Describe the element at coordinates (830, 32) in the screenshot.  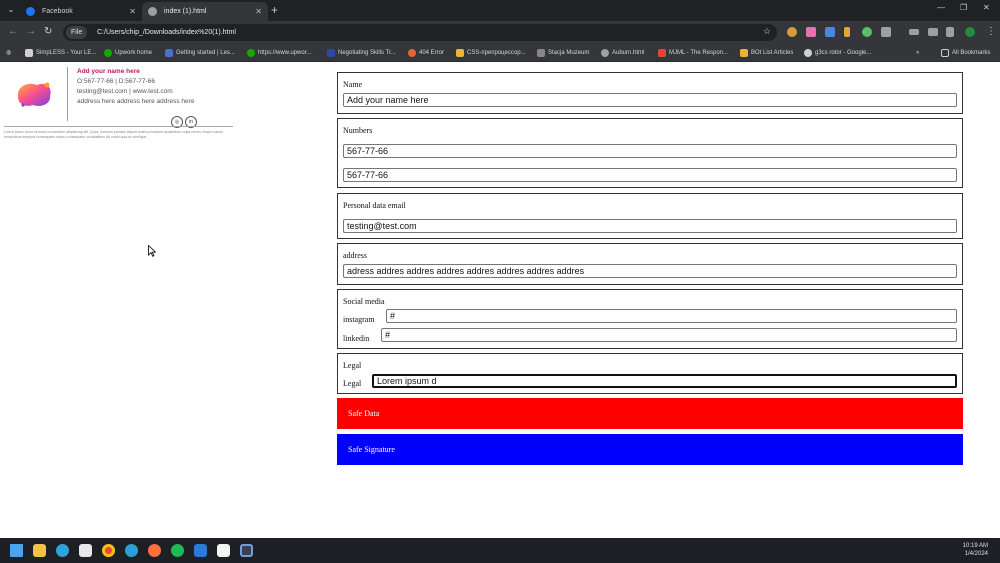
I see `extension-camera-icon` at that location.